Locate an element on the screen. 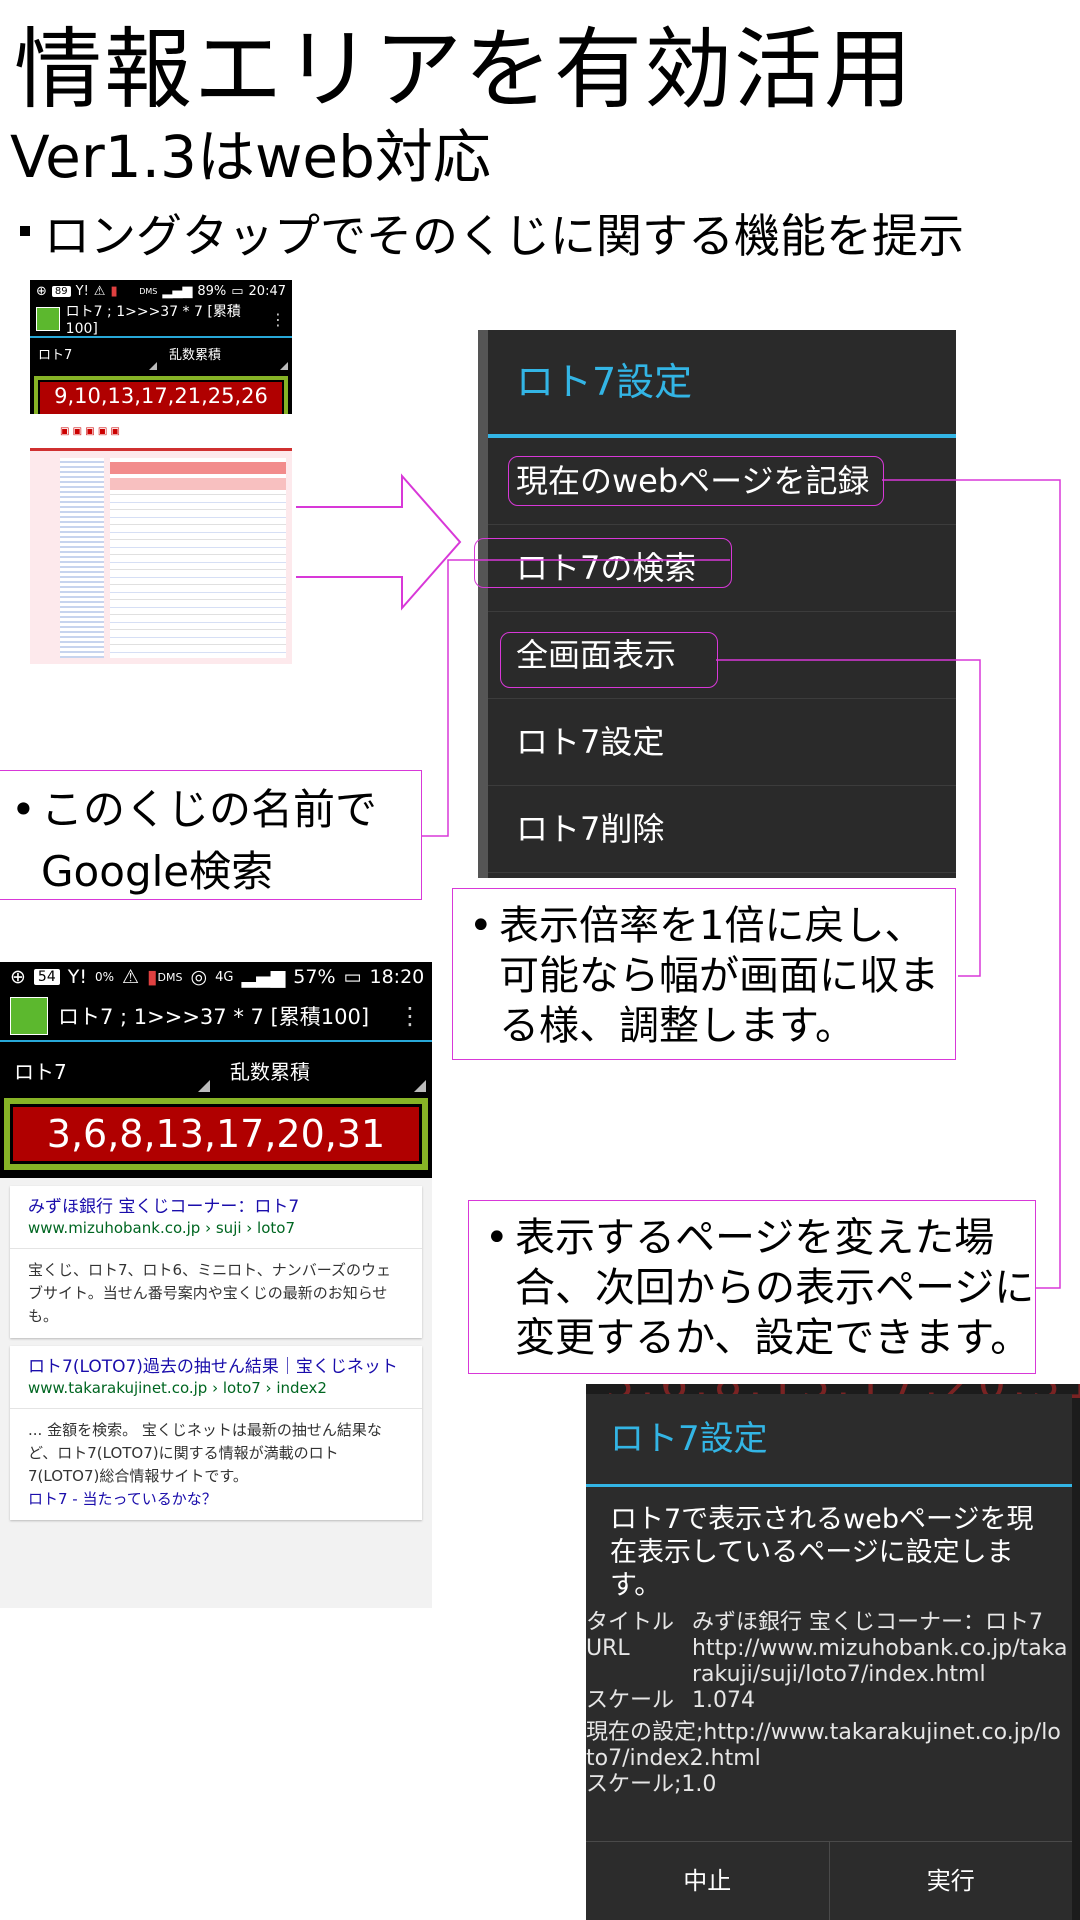 The width and height of the screenshot is (1080, 1920). callout-fullscreen: 表示倍率を1倍に戻し、可能なら幅が画面に収まる様、調整します。 is located at coordinates (704, 974).